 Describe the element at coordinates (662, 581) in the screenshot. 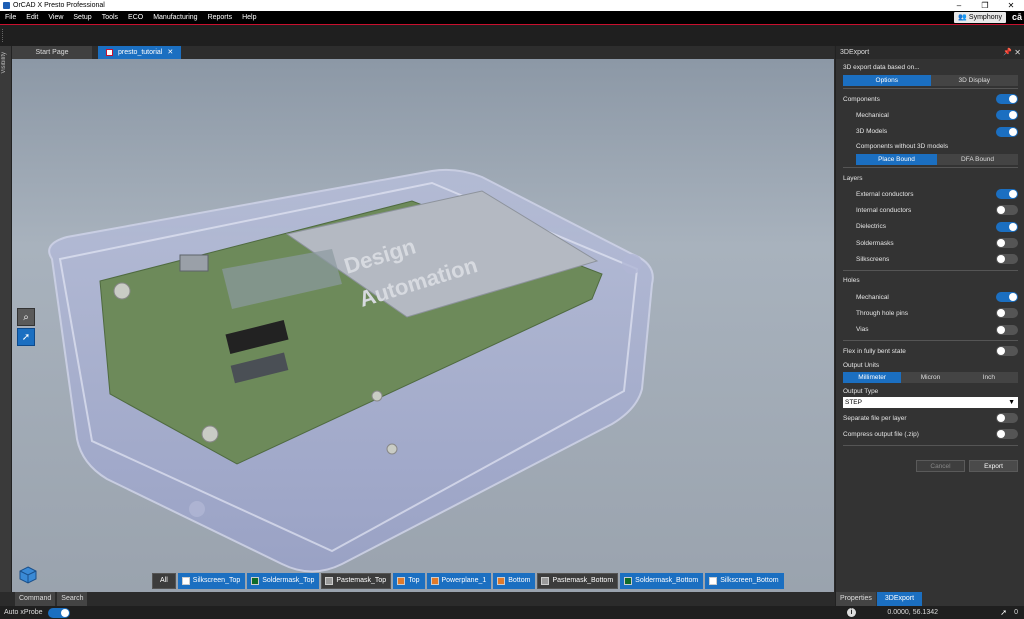

I see `layer-chip: Soldermask_Bottom` at that location.